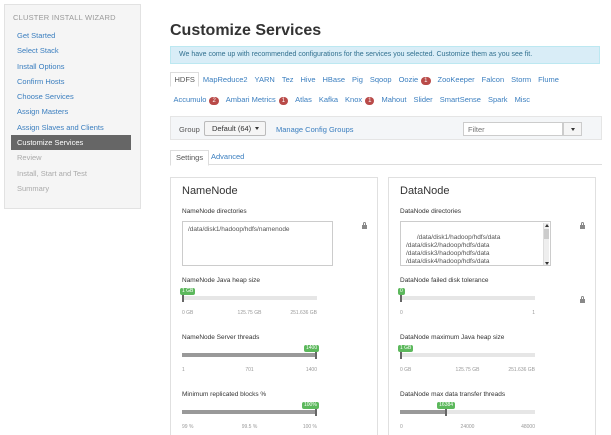 This screenshot has width=611, height=435. I want to click on slider-tick-label: 0 GB, so click(406, 370).